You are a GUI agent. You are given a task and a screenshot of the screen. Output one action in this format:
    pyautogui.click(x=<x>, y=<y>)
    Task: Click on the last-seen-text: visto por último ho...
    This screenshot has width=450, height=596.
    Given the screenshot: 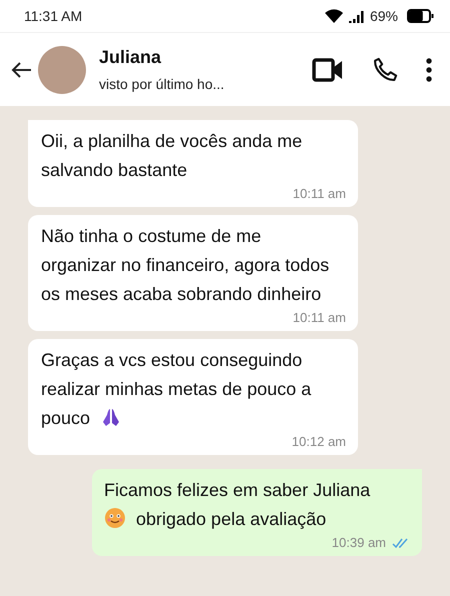 What is the action you would take?
    pyautogui.click(x=162, y=84)
    